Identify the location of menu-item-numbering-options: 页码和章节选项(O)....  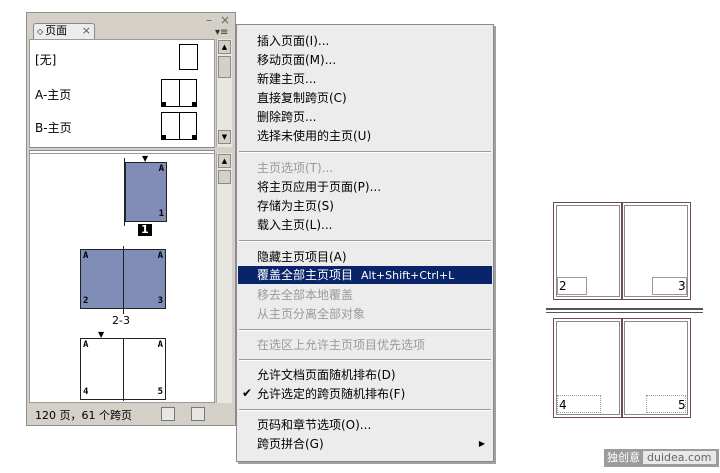
(314, 425).